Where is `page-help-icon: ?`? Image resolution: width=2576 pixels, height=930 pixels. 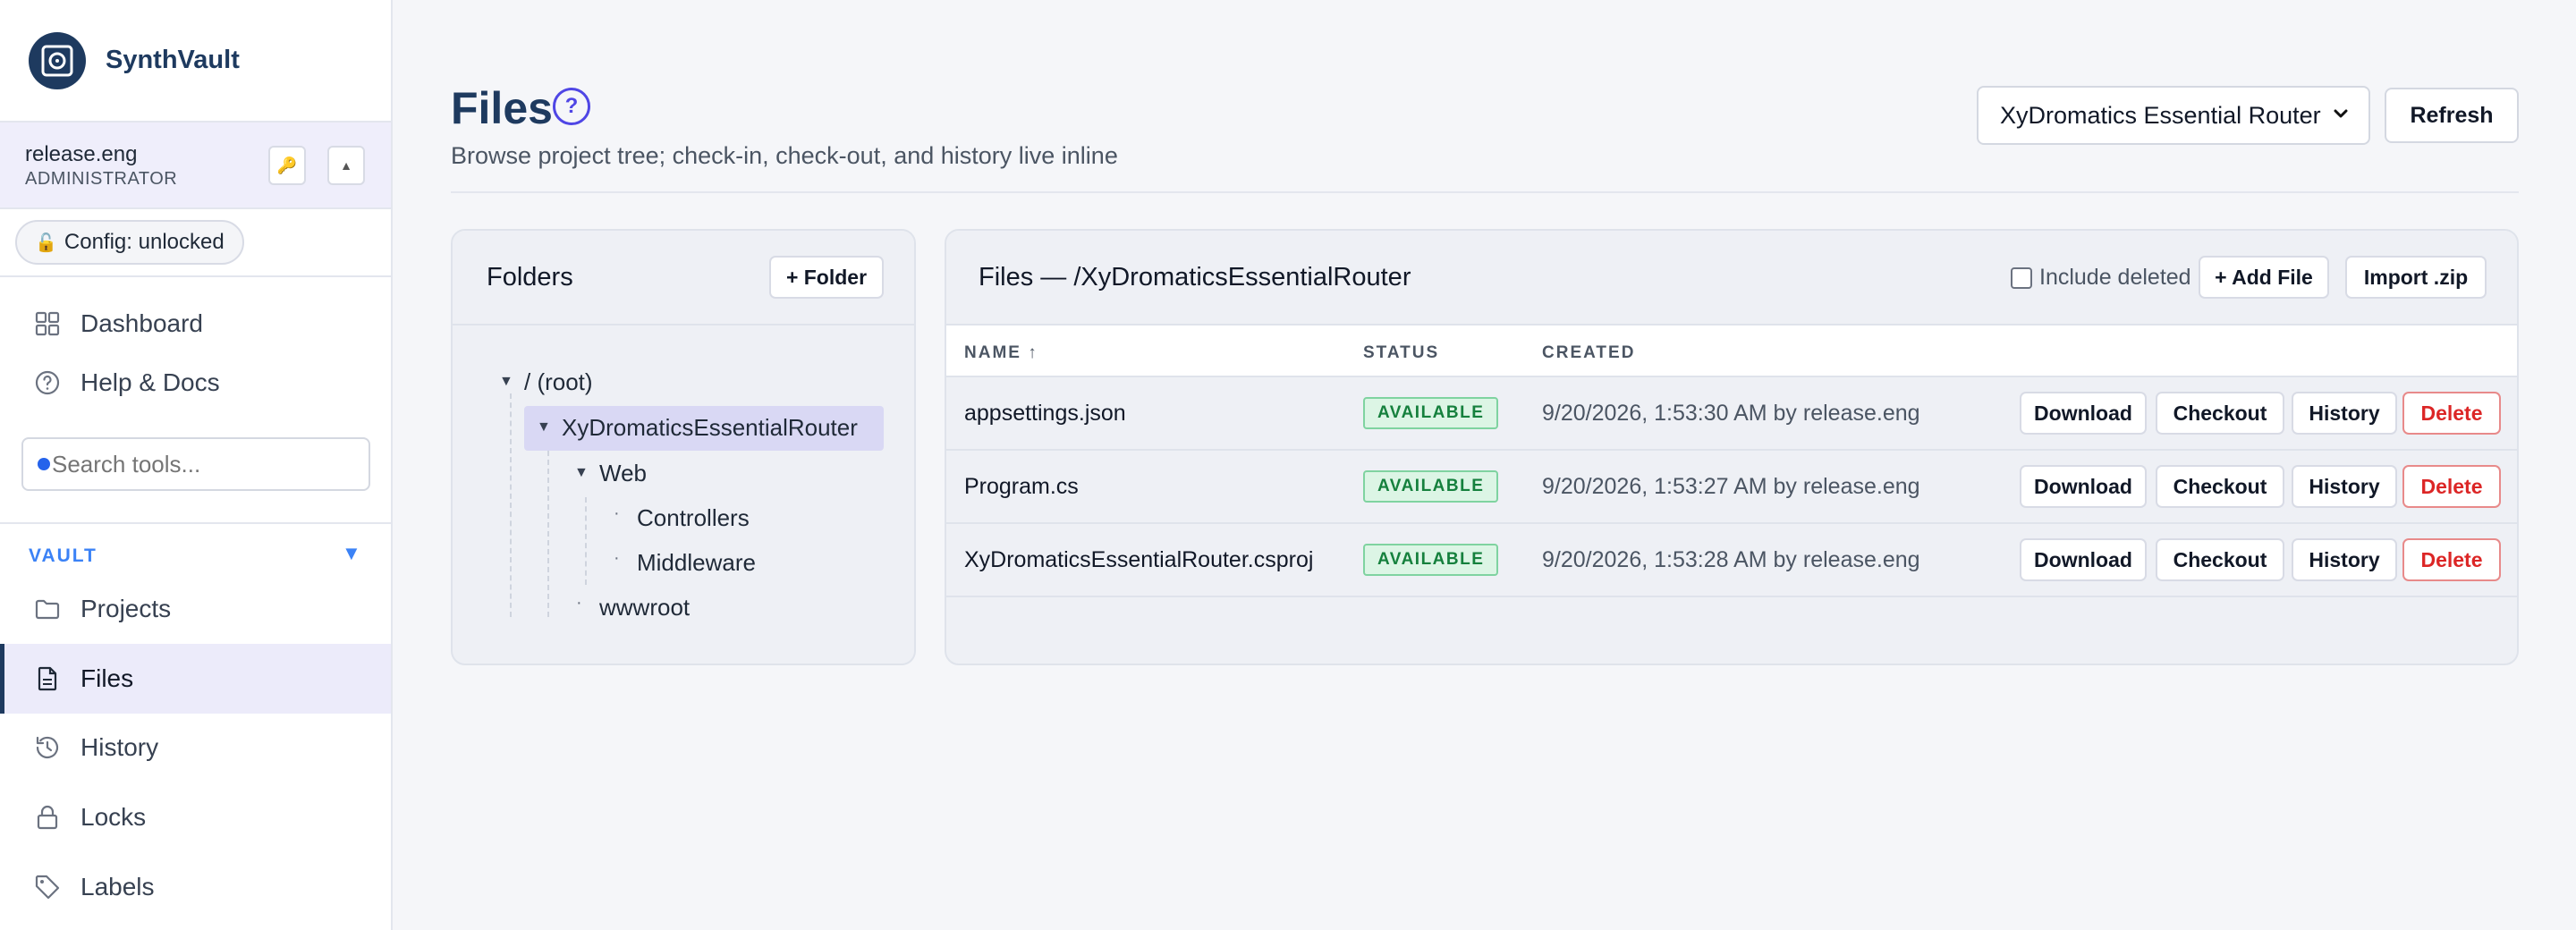
page-help-icon: ? is located at coordinates (571, 106).